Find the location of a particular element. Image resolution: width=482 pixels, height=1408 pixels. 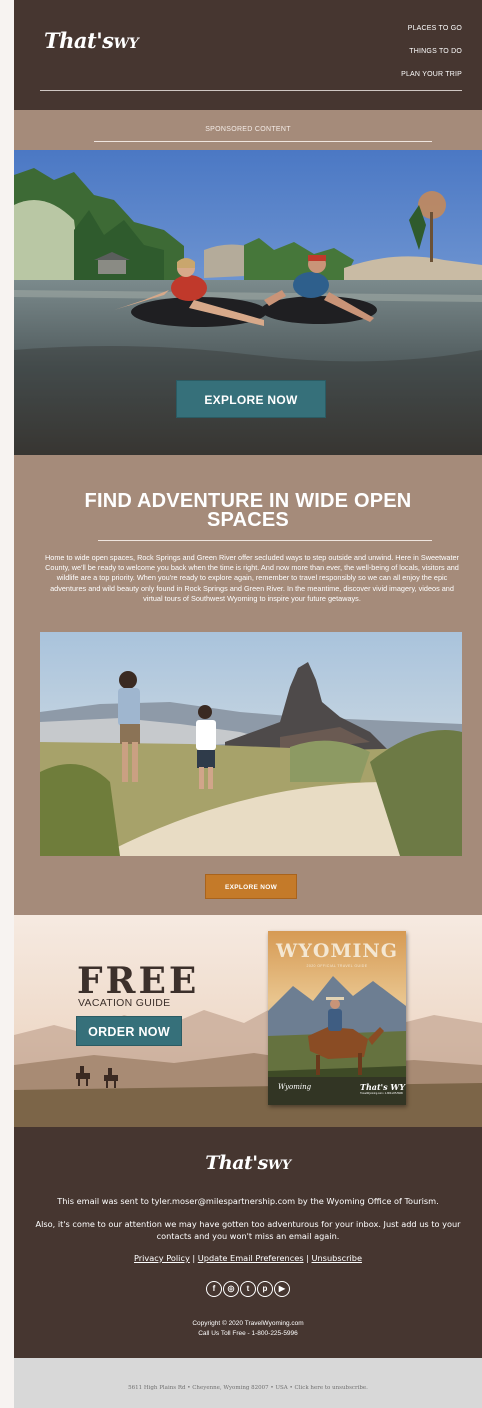

pinterest-icon: p is located at coordinates (265, 1289).